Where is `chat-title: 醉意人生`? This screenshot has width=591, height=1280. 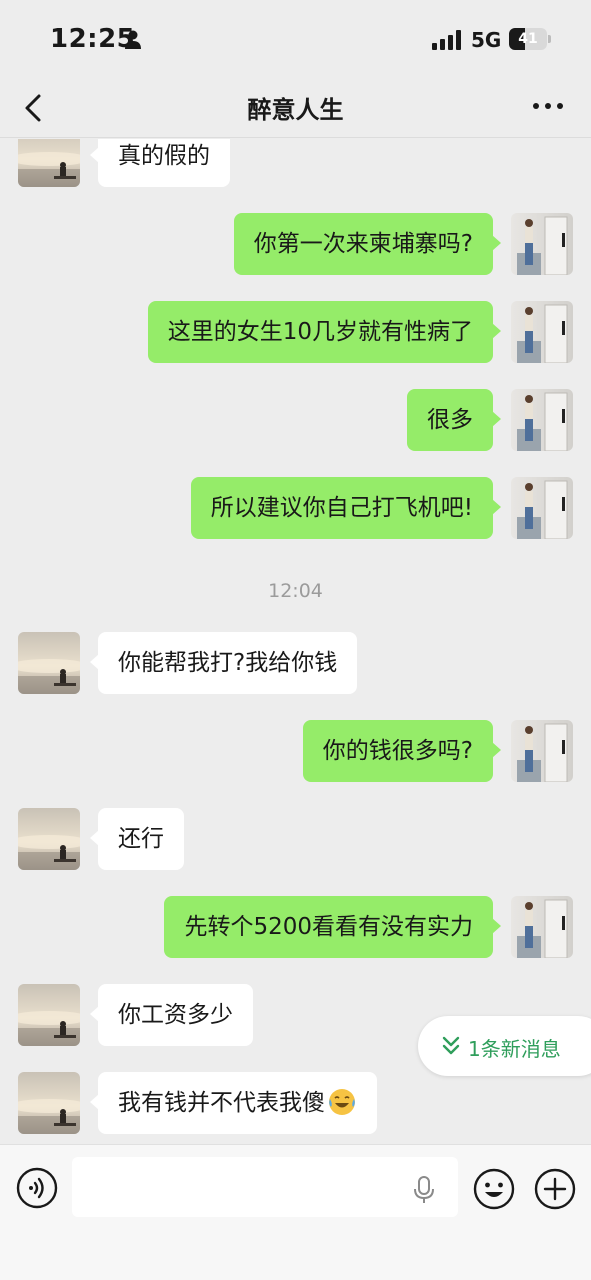
chat-title: 醉意人生 is located at coordinates (295, 110).